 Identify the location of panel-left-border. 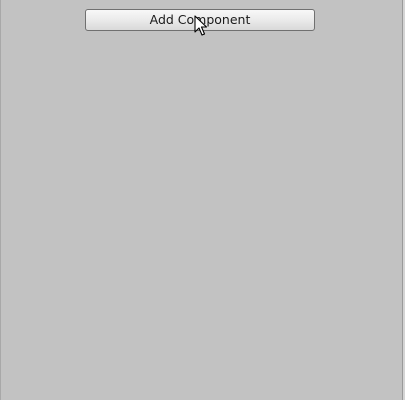
(0, 200).